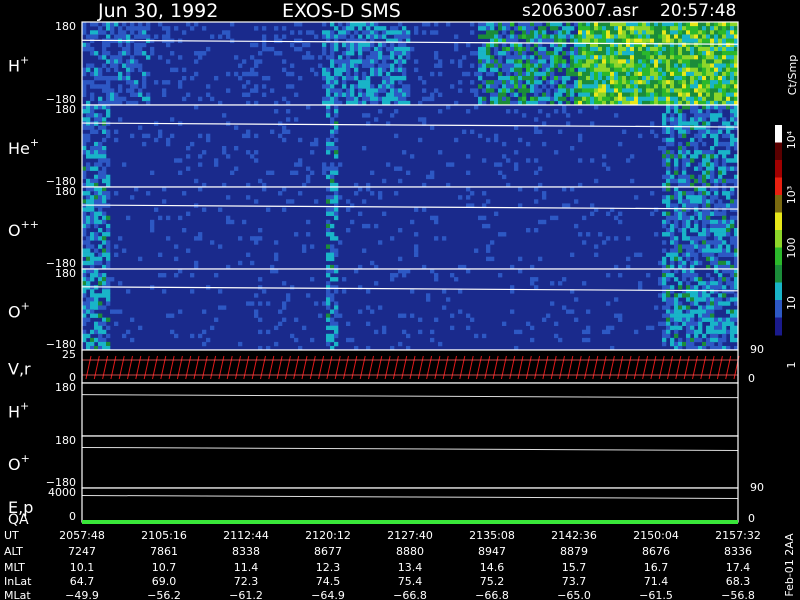 The height and width of the screenshot is (600, 800). Describe the element at coordinates (738, 594) in the screenshot. I see `ephemeris-cell: −56.8` at that location.